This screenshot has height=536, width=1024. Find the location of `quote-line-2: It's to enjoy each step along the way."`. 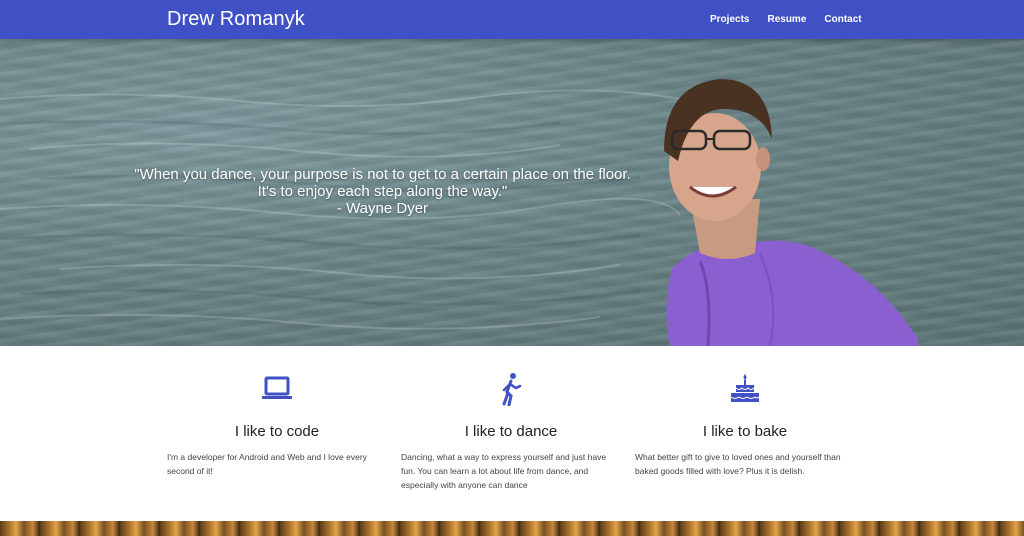

quote-line-2: It's to enjoy each step along the way." is located at coordinates (382, 191).